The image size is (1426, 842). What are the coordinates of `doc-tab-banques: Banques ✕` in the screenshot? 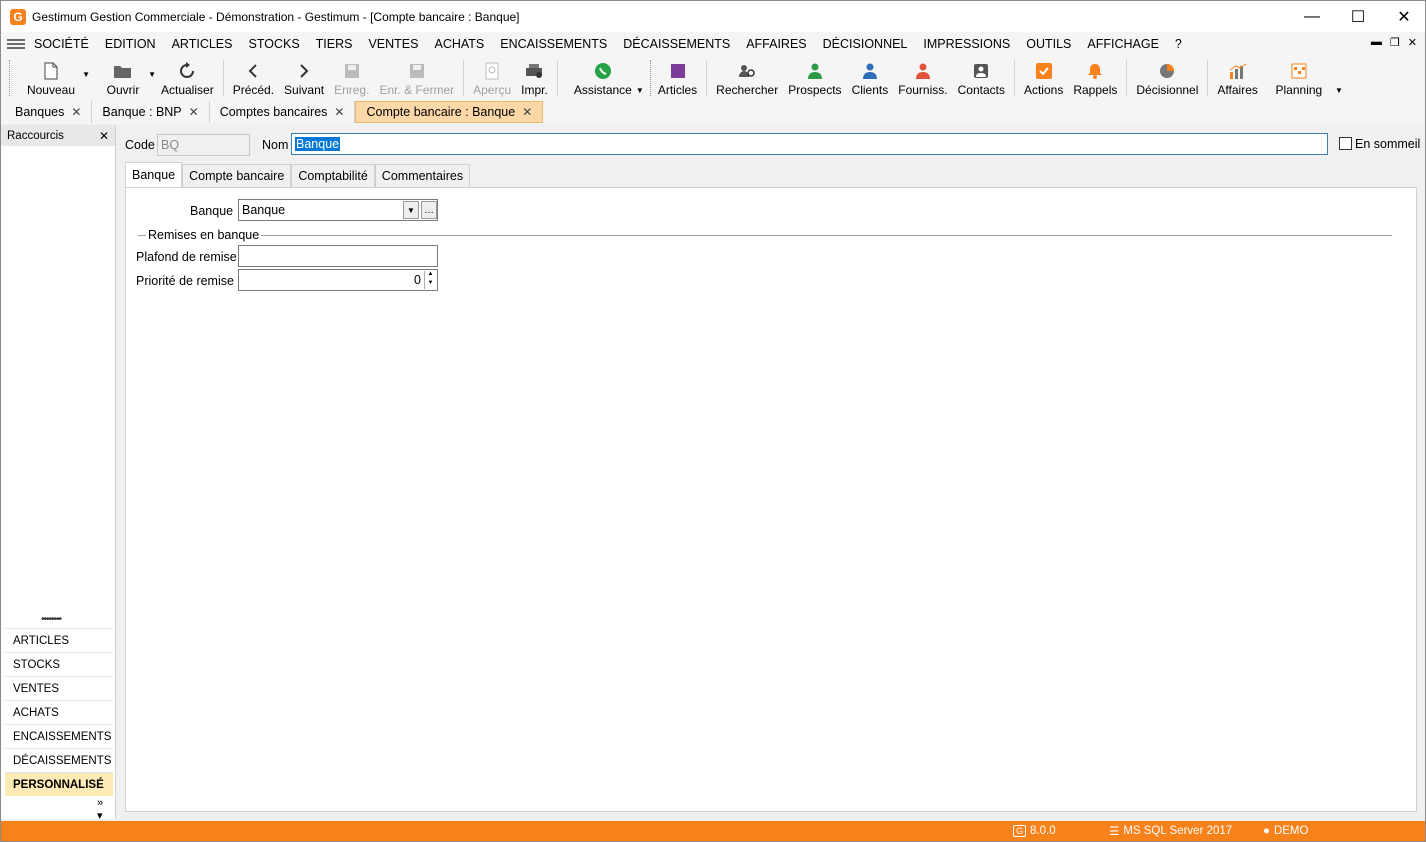 It's located at (49, 112).